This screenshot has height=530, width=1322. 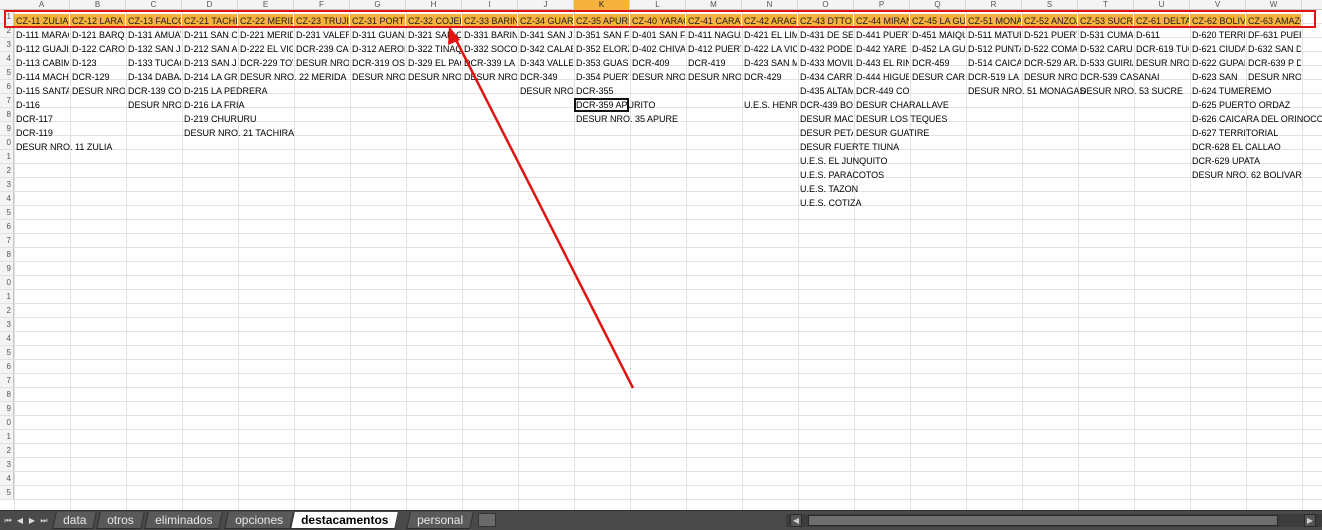 What do you see at coordinates (97, 91) in the screenshot?
I see `data-cell: DESUR NRO. 12` at bounding box center [97, 91].